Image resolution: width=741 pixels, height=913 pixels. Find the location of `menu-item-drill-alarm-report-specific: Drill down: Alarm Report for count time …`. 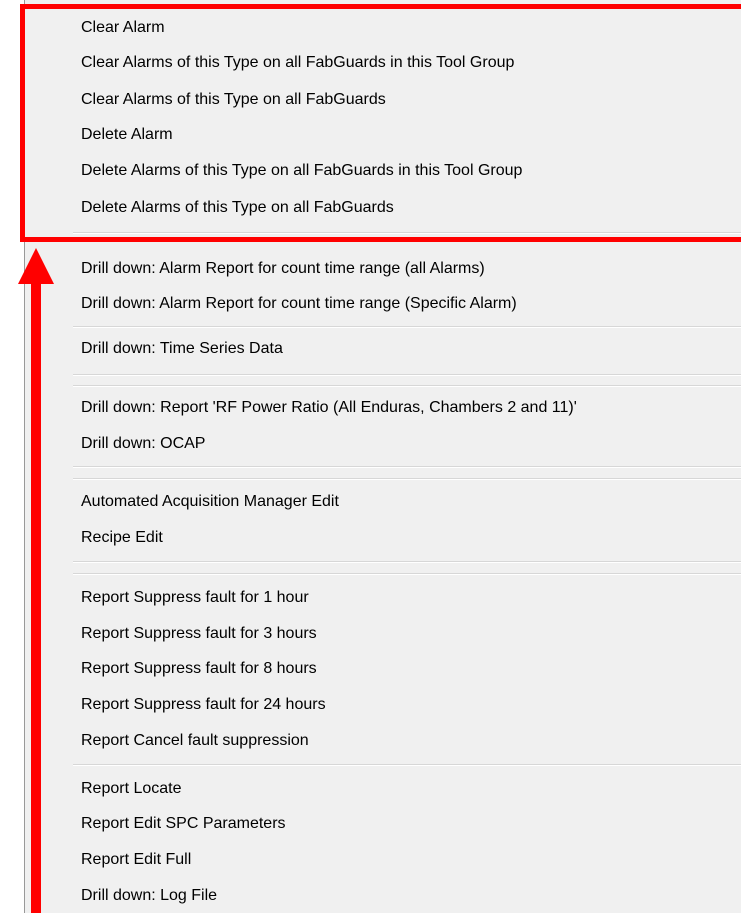

menu-item-drill-alarm-report-specific: Drill down: Alarm Report for count time … is located at coordinates (299, 304).